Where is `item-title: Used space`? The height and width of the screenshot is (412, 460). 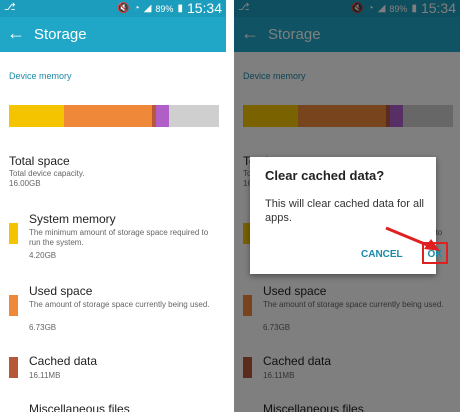
item-title: Used space is located at coordinates (61, 291).